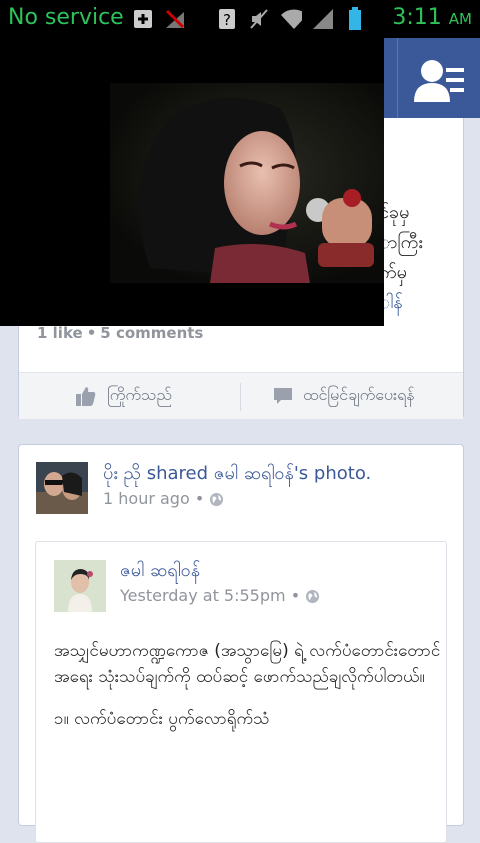 This screenshot has height=843, width=480. I want to click on timestamp-text: Yesterday at 5:55pm, so click(203, 595).